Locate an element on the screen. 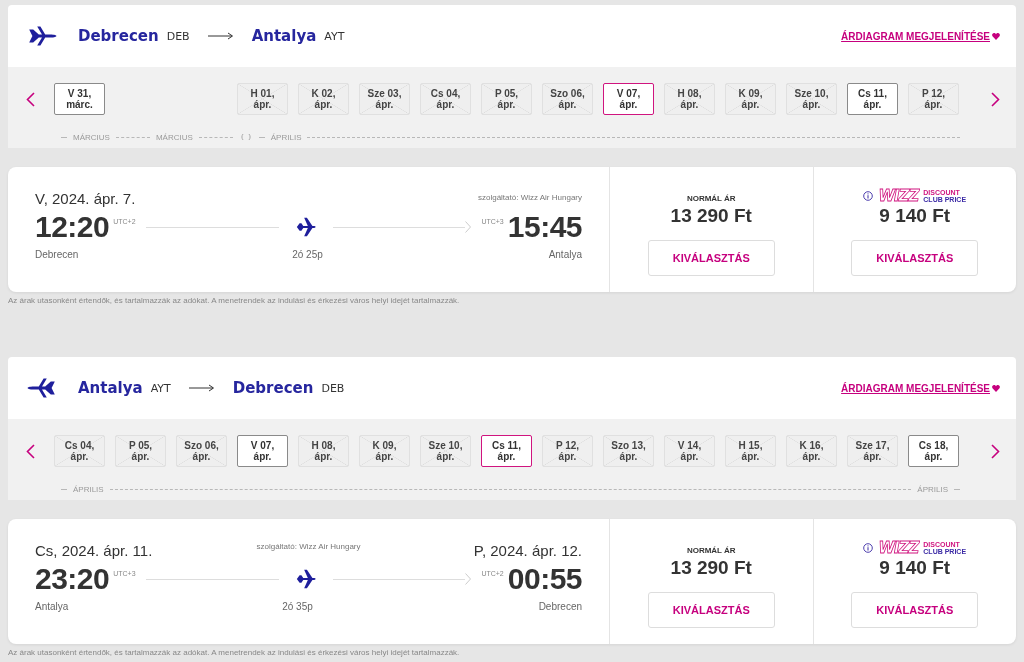 The image size is (1024, 662). date-tile: Sze 03, ápr. is located at coordinates (384, 99).